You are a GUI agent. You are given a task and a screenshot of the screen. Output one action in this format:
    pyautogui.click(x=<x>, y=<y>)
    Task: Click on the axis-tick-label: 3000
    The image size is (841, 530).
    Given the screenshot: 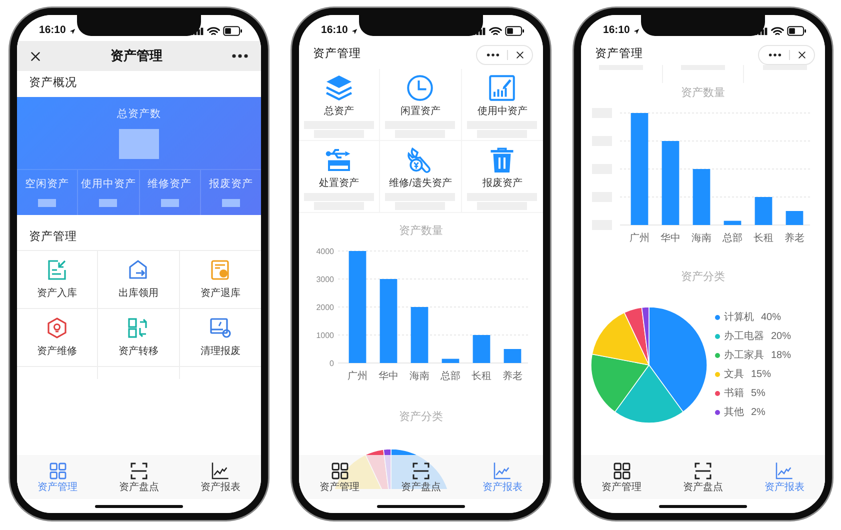 What is the action you would take?
    pyautogui.click(x=325, y=279)
    